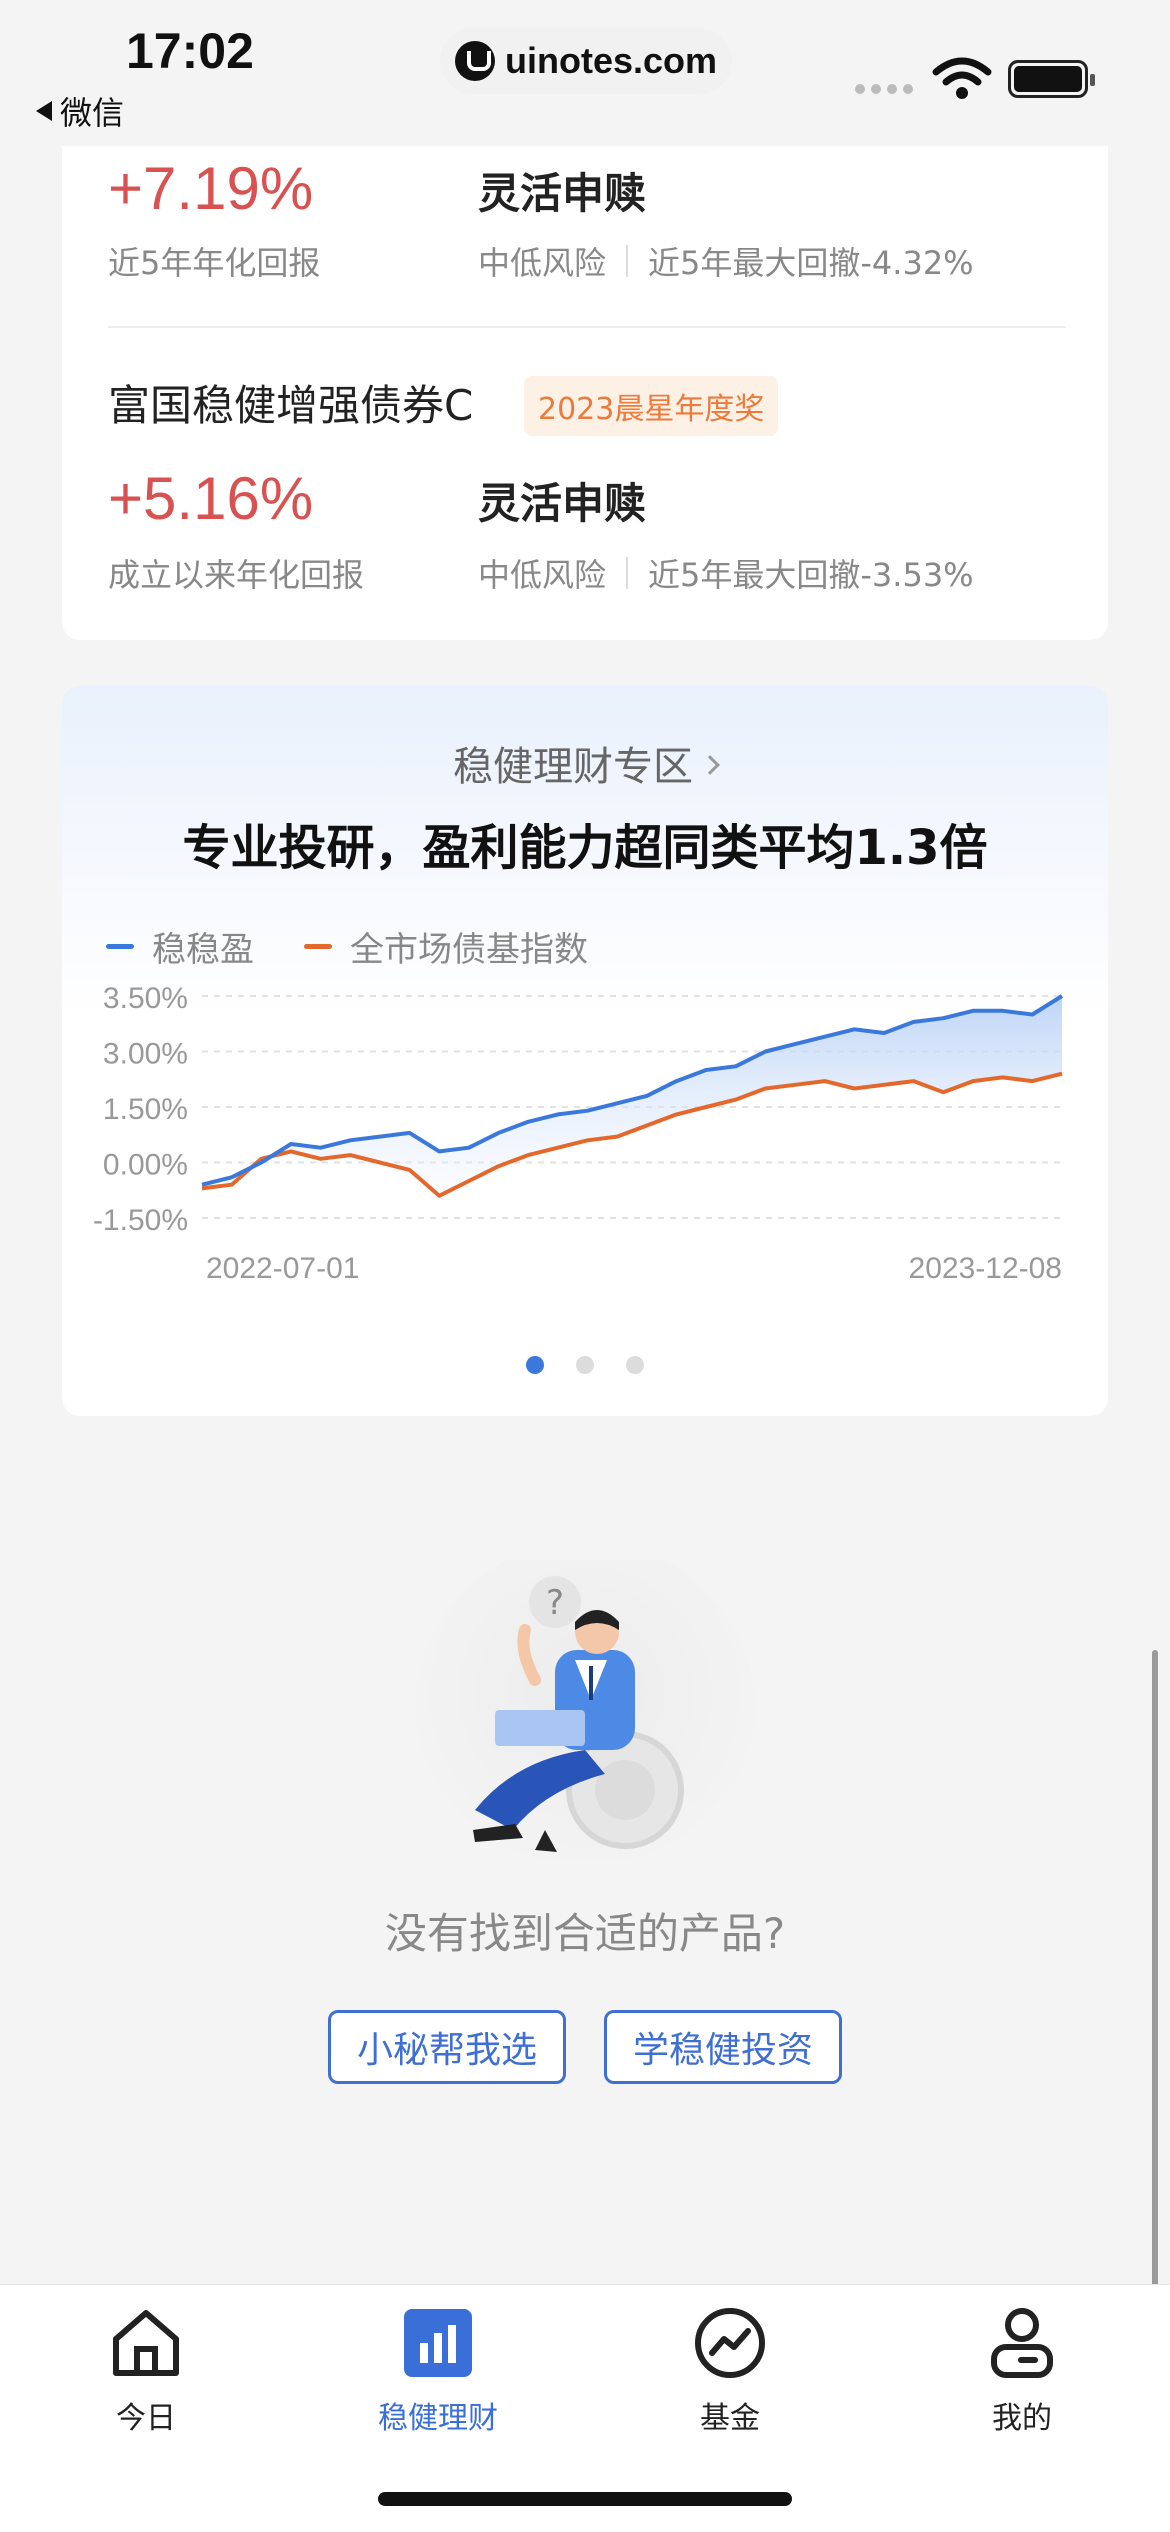 Image resolution: width=1170 pixels, height=2532 pixels. What do you see at coordinates (1051, 79) in the screenshot?
I see `battery-icon` at bounding box center [1051, 79].